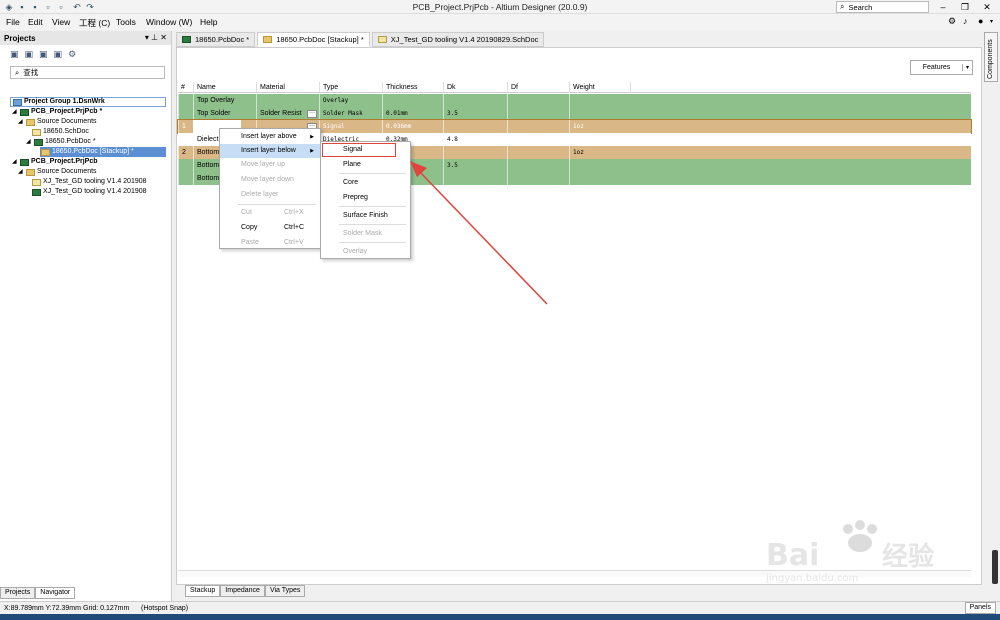 This screenshot has height=620, width=1000. What do you see at coordinates (89, 192) in the screenshot?
I see `tree-item-xj-pcbdoc: XJ_Test_GD tooling V1.4 201908` at bounding box center [89, 192].